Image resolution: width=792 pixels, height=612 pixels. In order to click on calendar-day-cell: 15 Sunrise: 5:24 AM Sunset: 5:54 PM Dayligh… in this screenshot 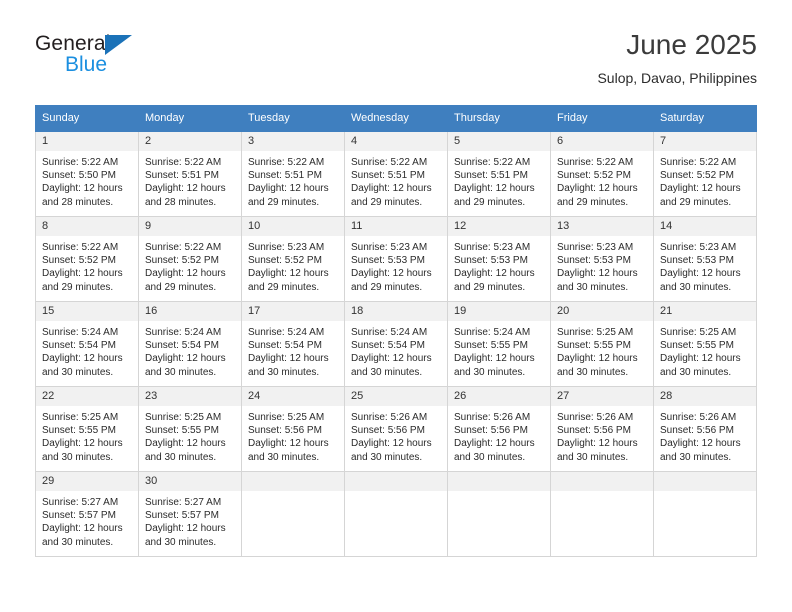, I will do `click(87, 344)`.